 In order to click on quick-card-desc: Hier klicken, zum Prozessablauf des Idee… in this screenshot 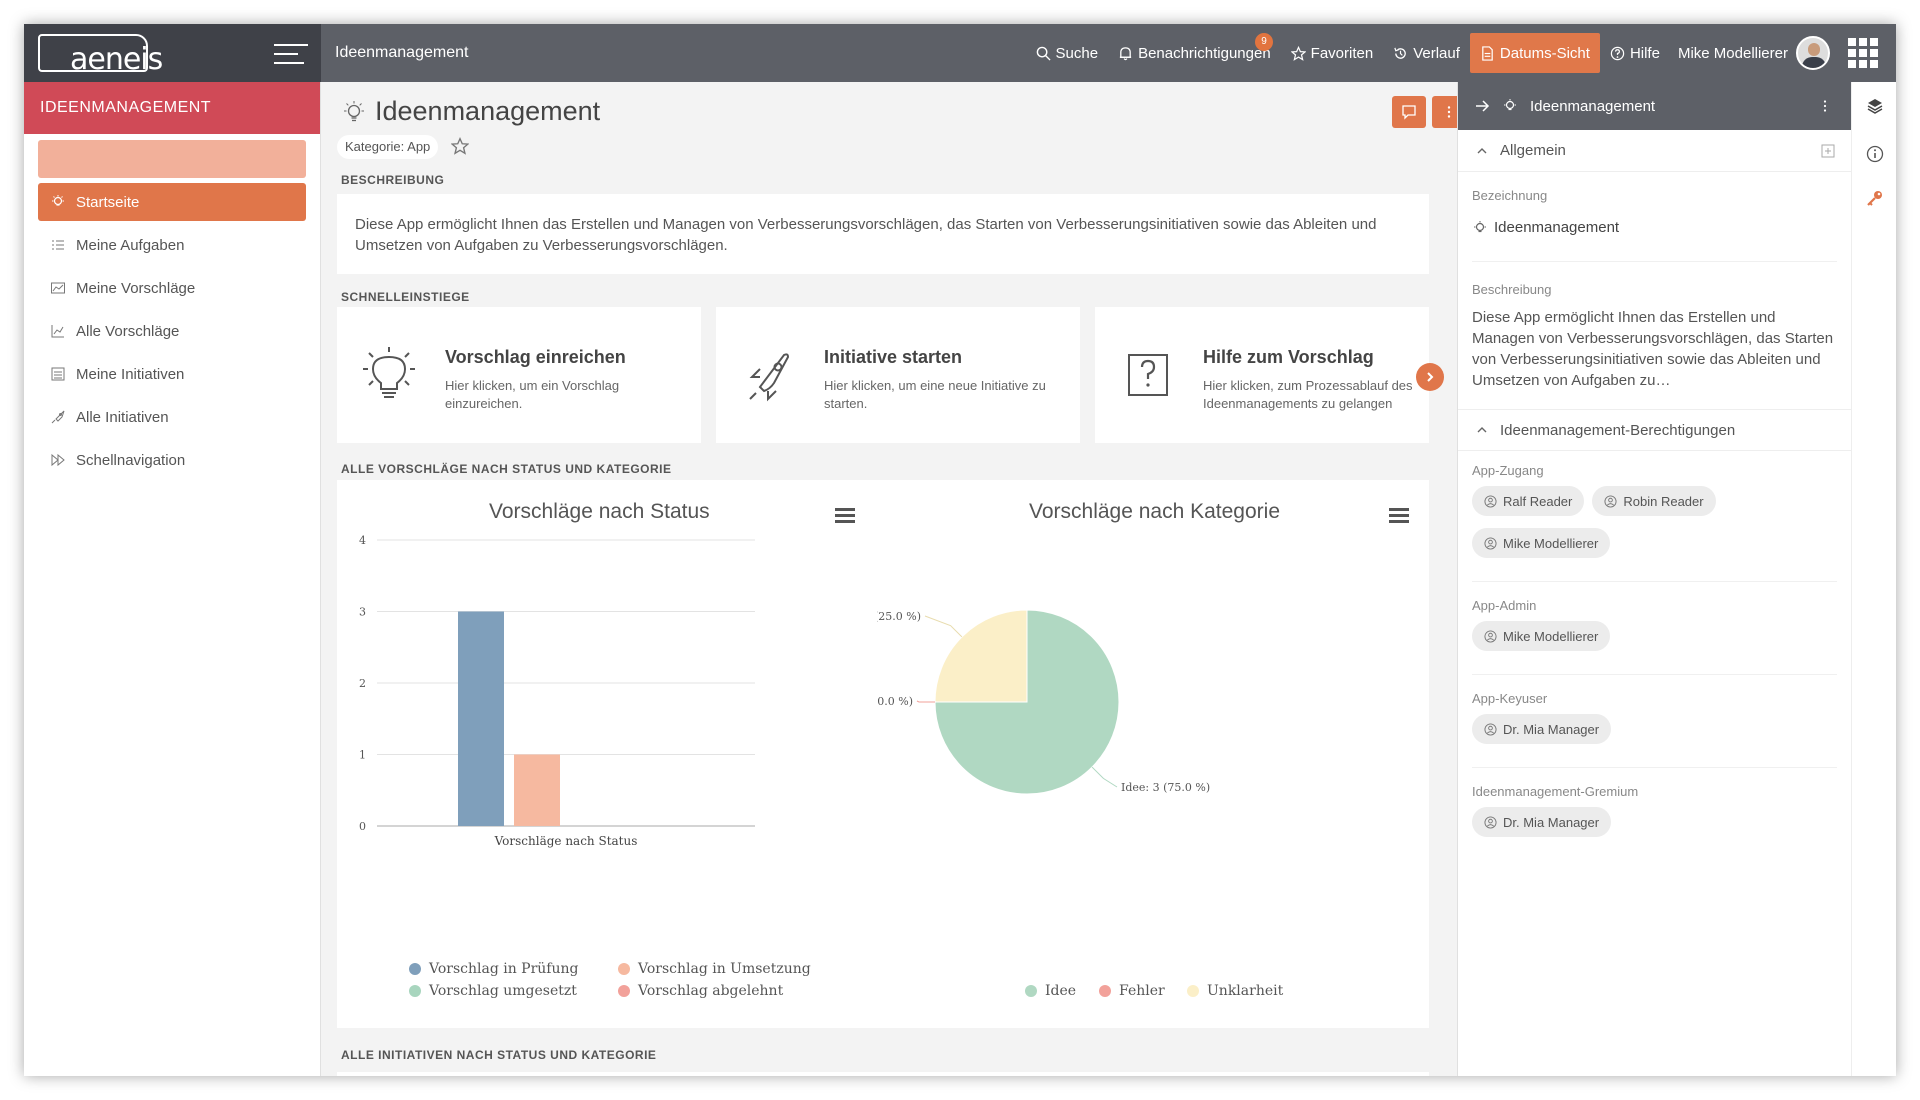, I will do `click(1308, 394)`.